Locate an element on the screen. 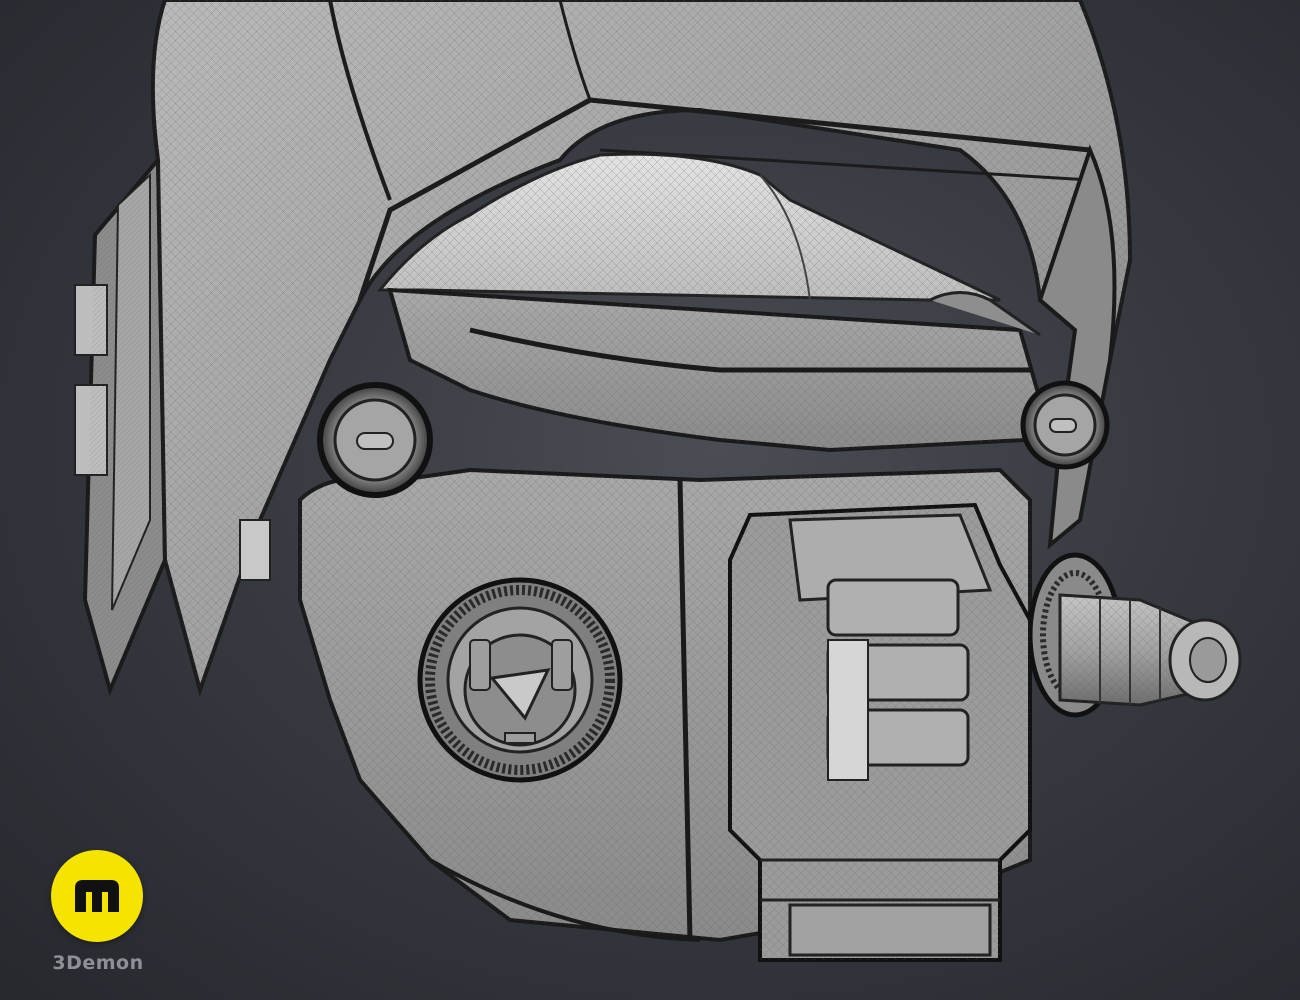 This screenshot has height=1000, width=1300. brand-name: 3Demon is located at coordinates (98, 963).